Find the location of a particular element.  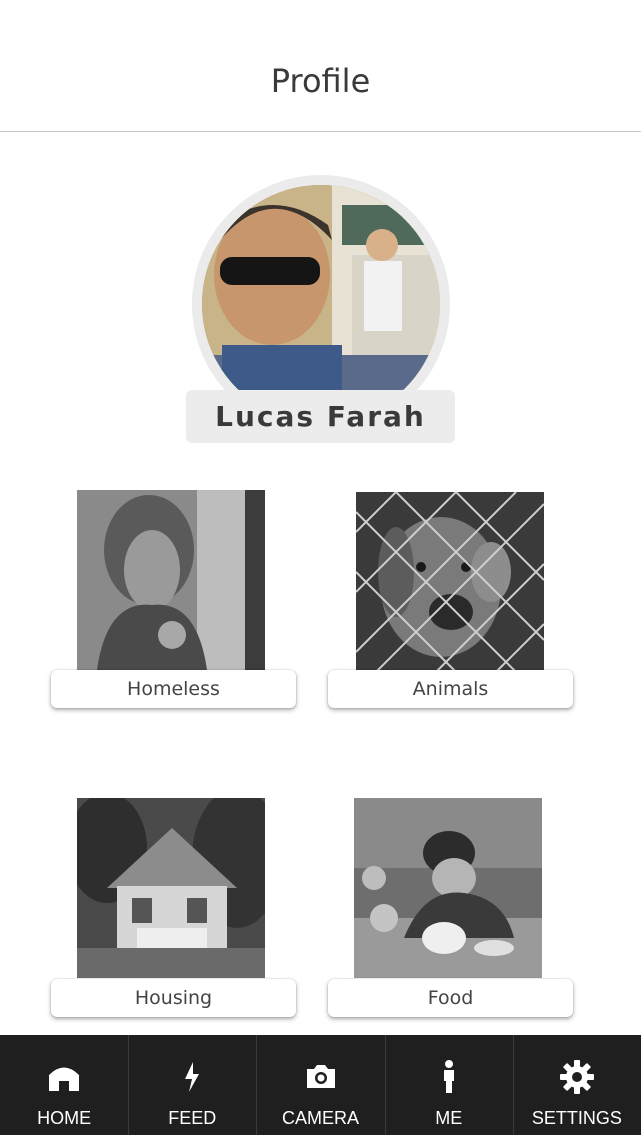

homeless-button: Homeless is located at coordinates (173, 689).